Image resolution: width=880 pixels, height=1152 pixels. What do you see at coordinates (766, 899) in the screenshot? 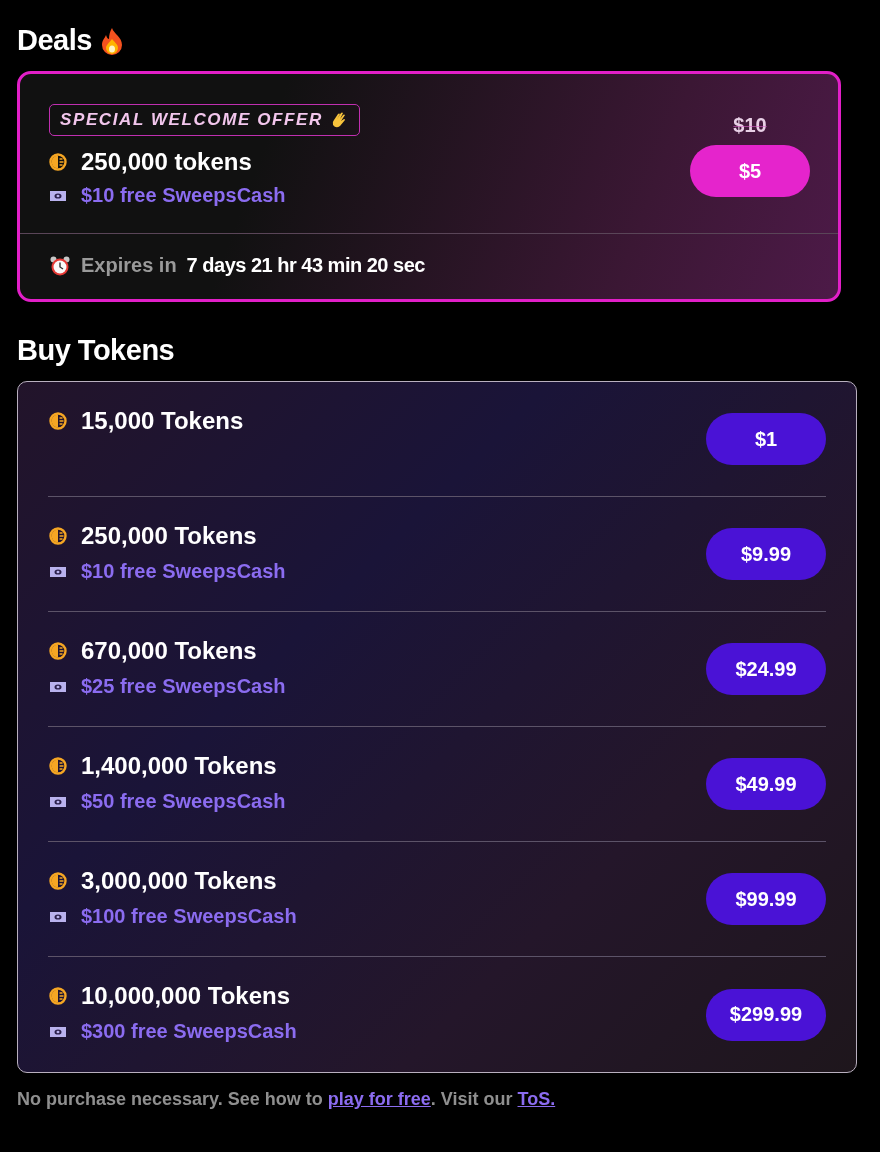
I see `buy-button: $99.99` at bounding box center [766, 899].